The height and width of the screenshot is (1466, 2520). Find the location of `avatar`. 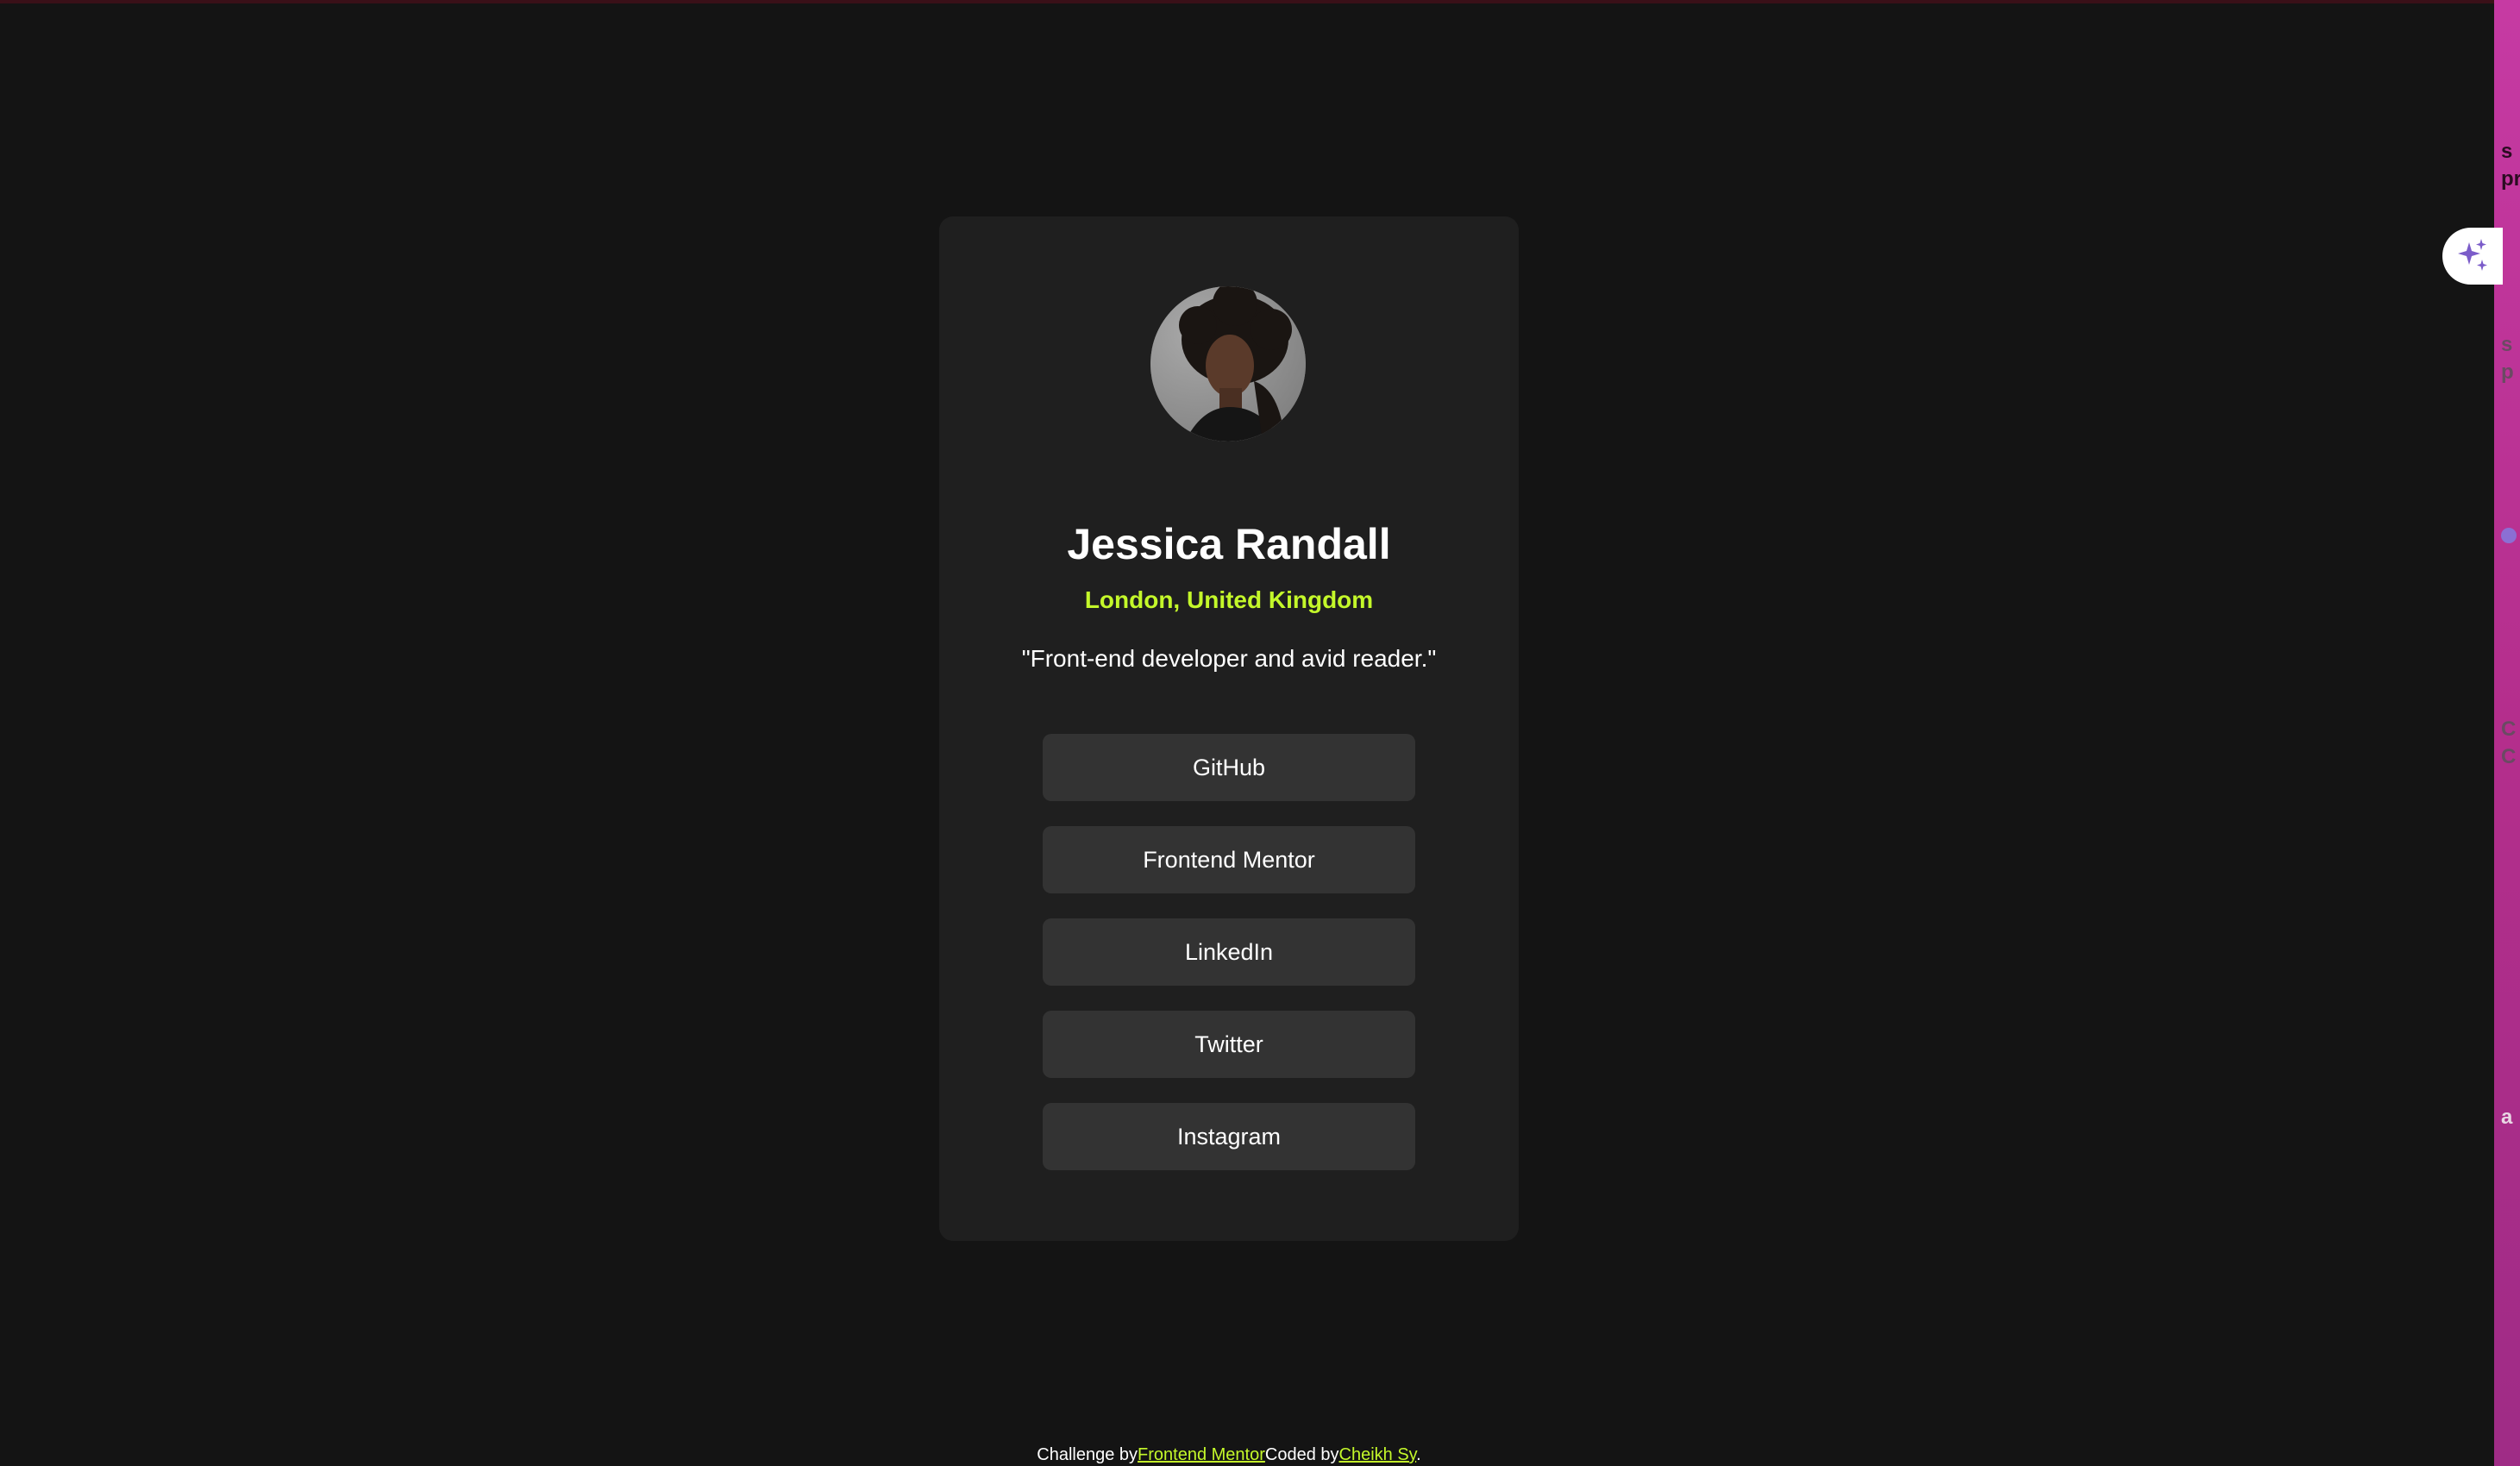

avatar is located at coordinates (1228, 364).